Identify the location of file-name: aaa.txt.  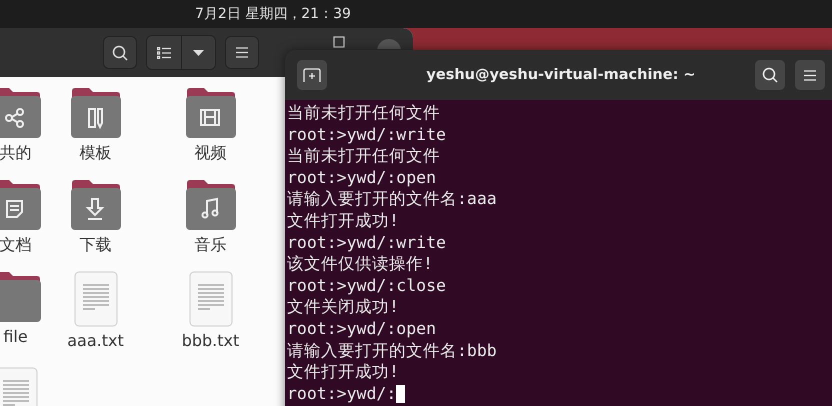
(95, 341).